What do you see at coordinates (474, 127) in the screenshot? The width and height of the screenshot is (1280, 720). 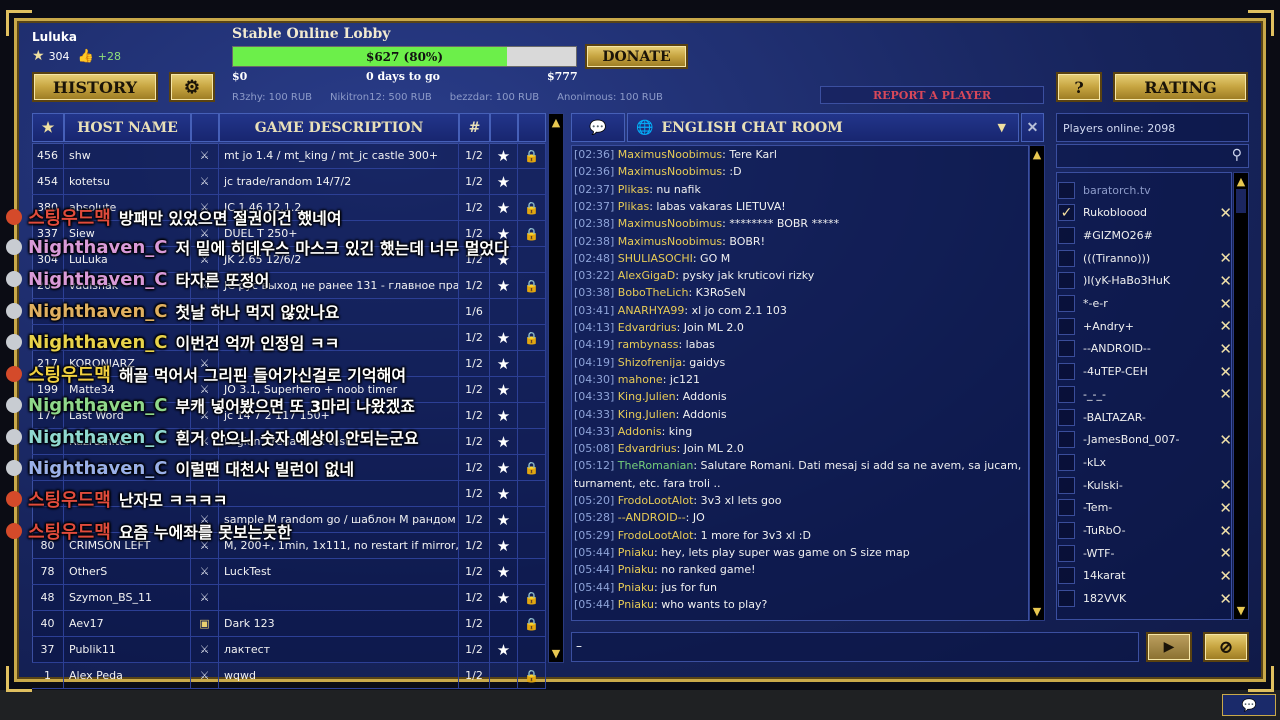 I see `player-count-header: #` at bounding box center [474, 127].